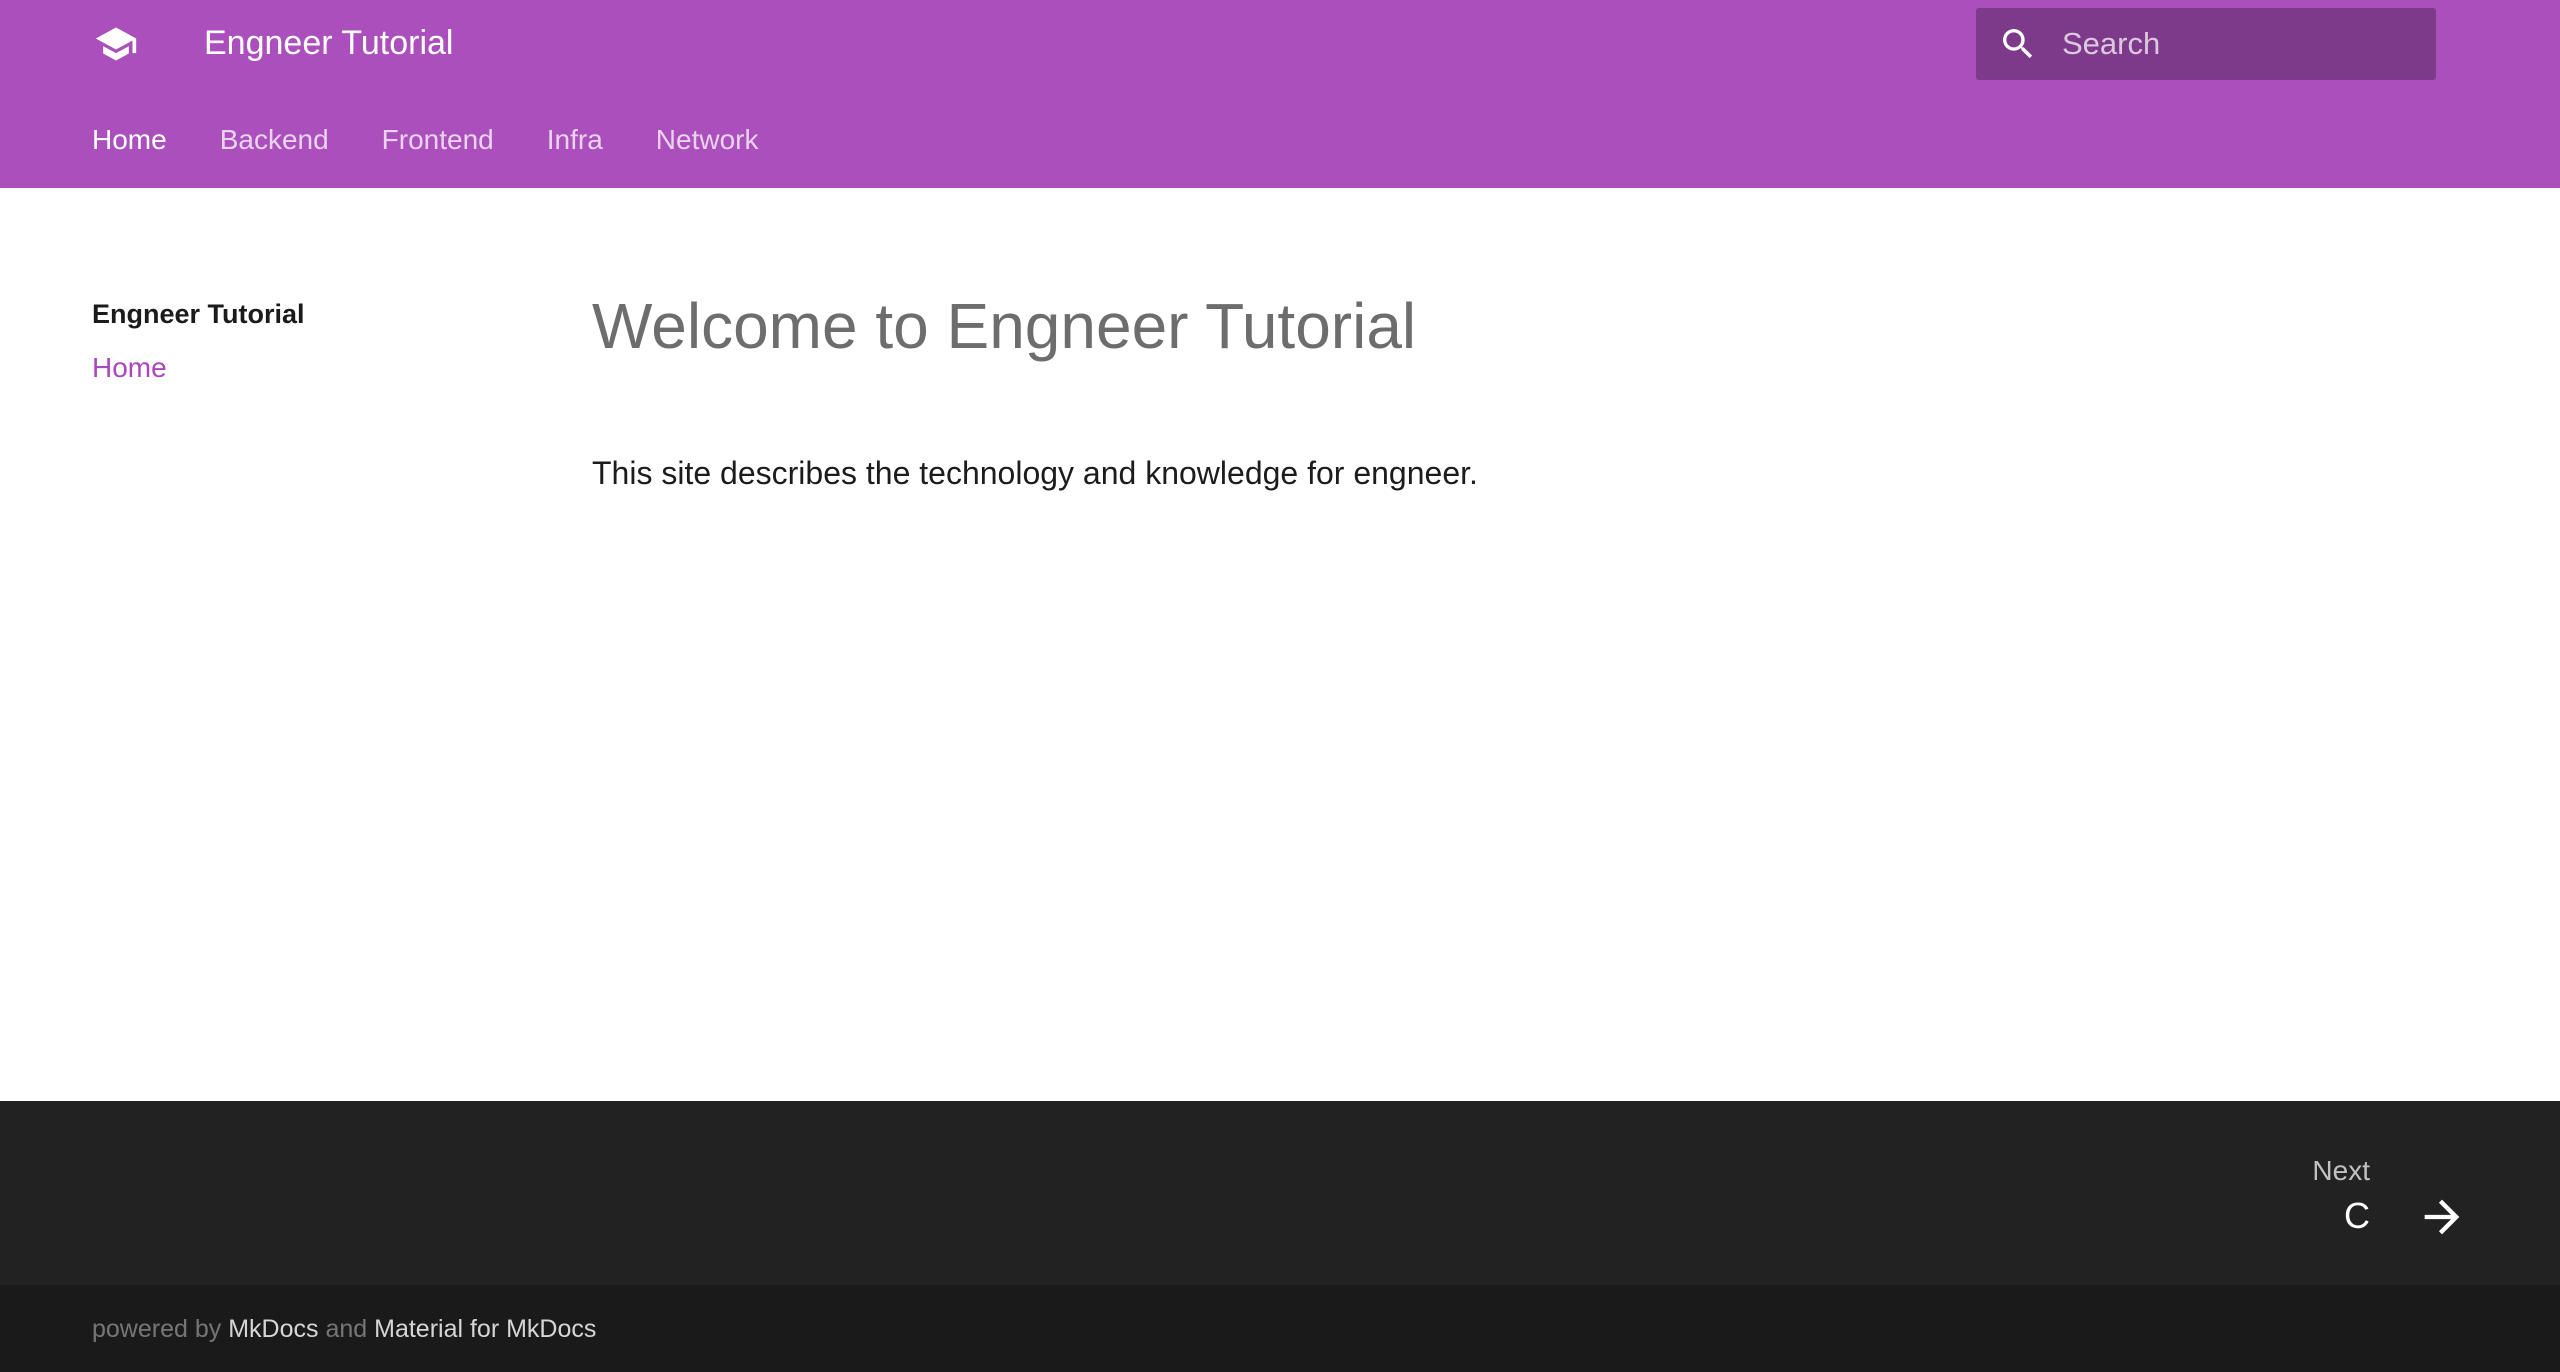 The height and width of the screenshot is (1372, 2560). I want to click on tabs: Home Backend Frontend Infra Network, so click(451, 140).